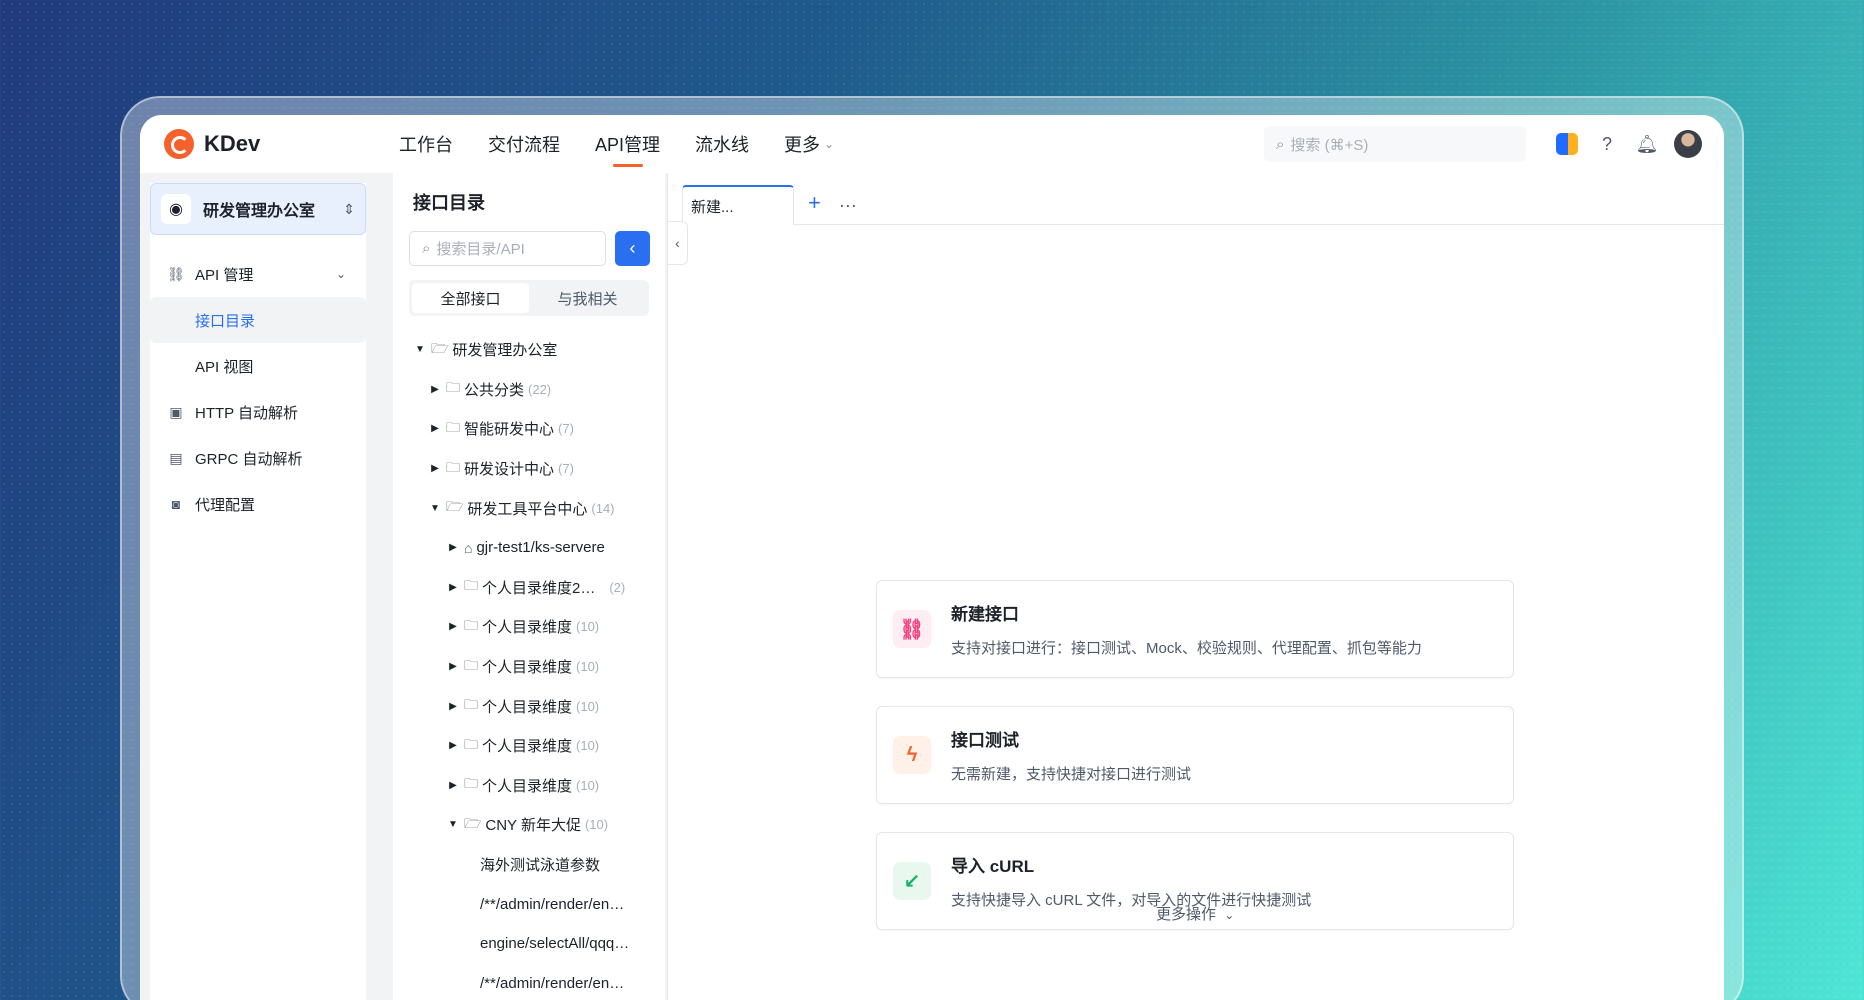  What do you see at coordinates (274, 144) in the screenshot?
I see `app-logo: KDev` at bounding box center [274, 144].